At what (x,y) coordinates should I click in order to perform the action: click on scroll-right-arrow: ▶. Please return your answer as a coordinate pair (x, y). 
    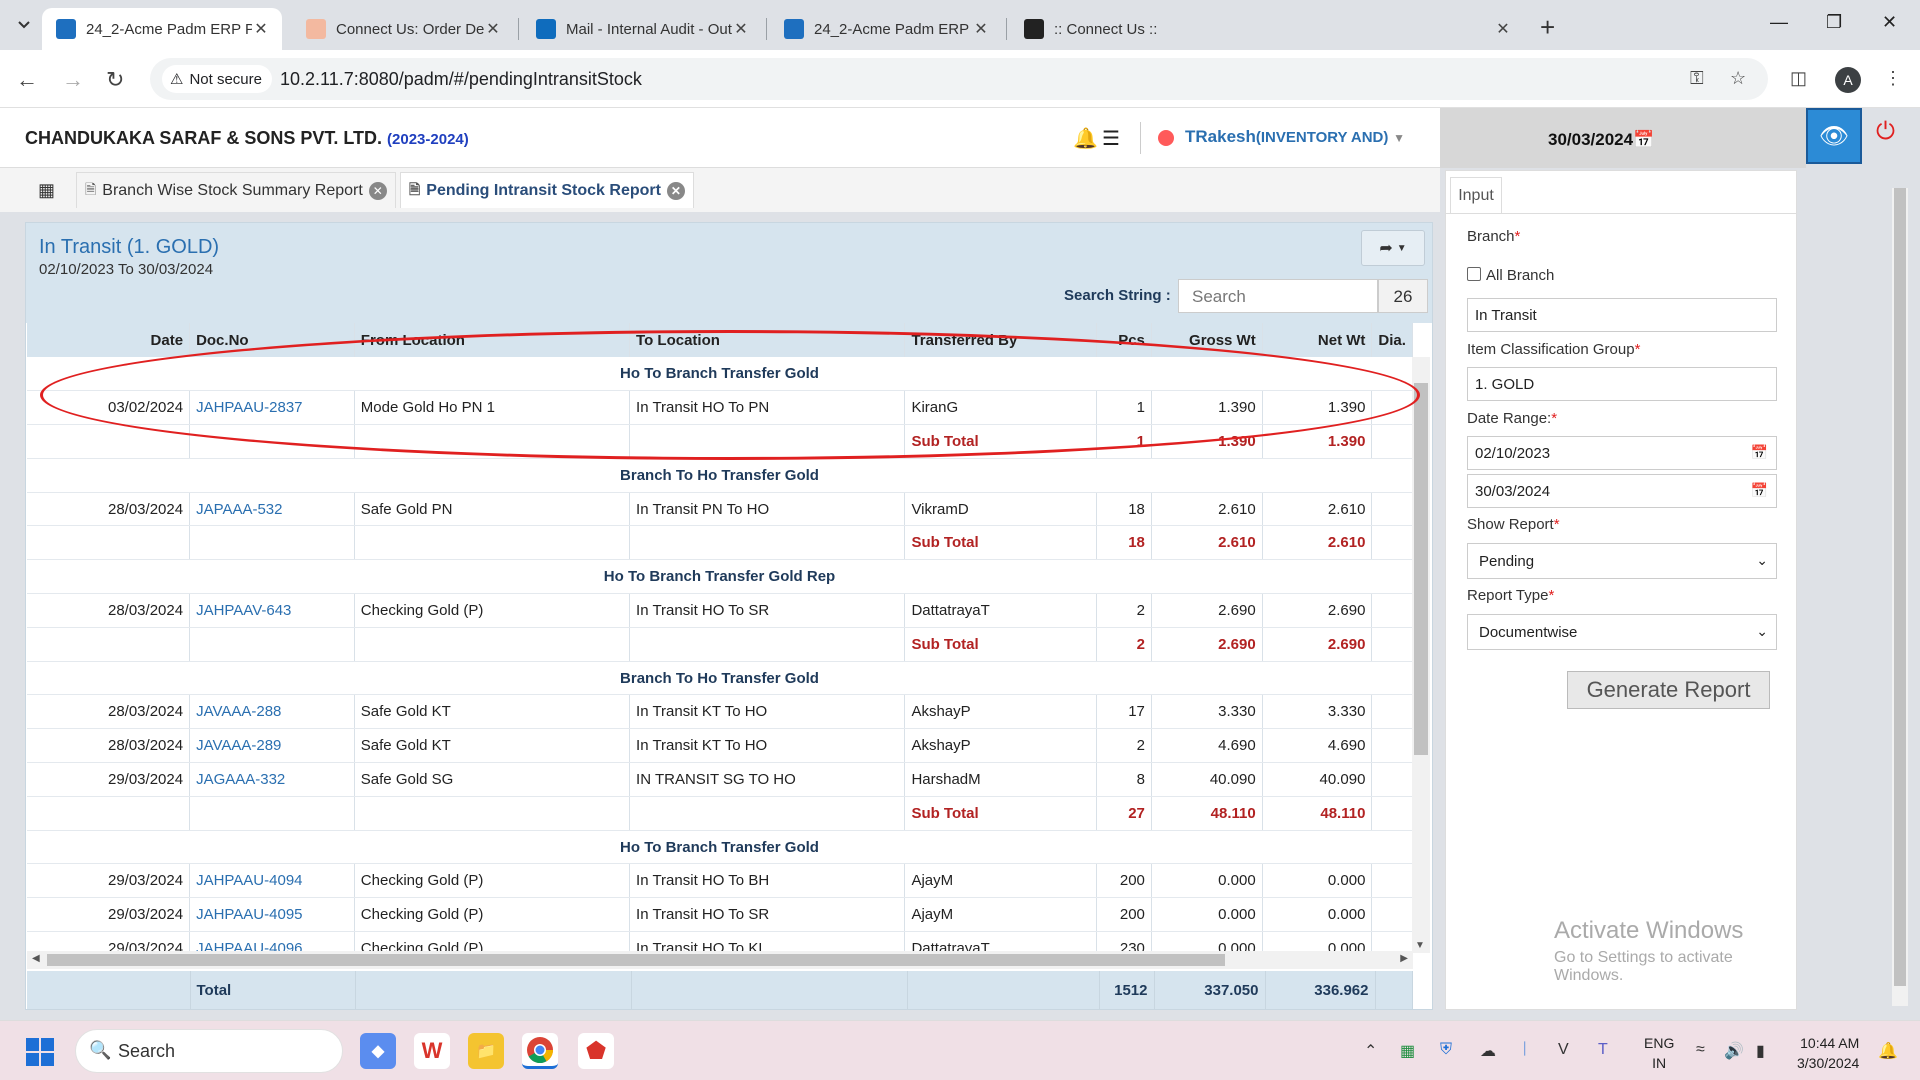
    Looking at the image, I should click on (1404, 958).